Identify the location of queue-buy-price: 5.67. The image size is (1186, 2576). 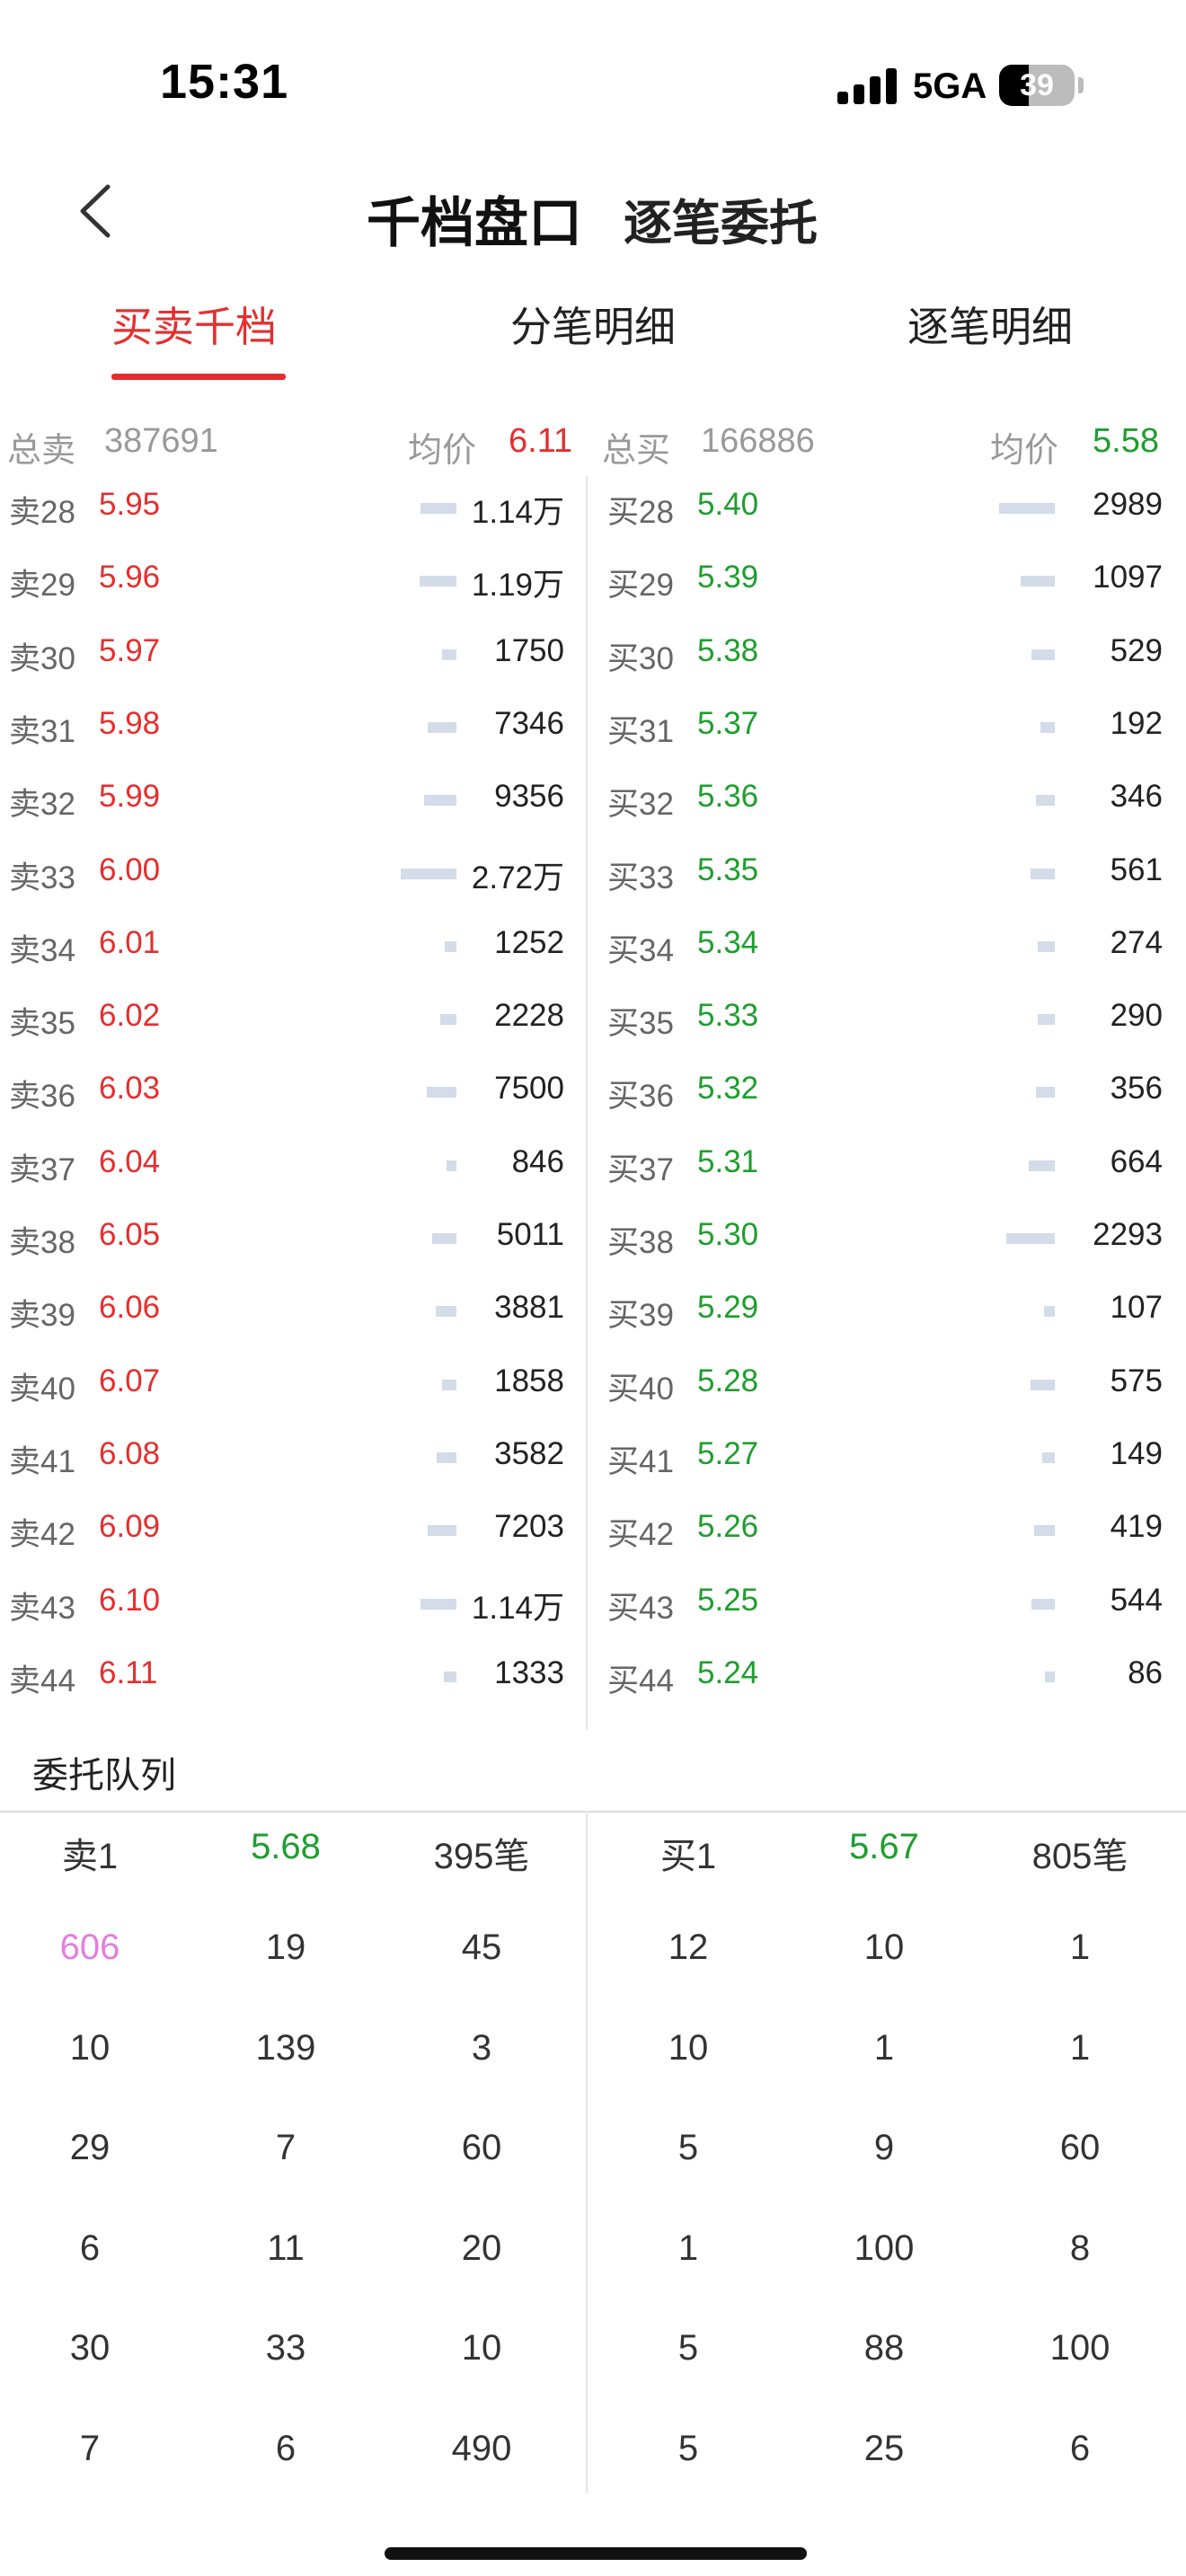
(884, 1846).